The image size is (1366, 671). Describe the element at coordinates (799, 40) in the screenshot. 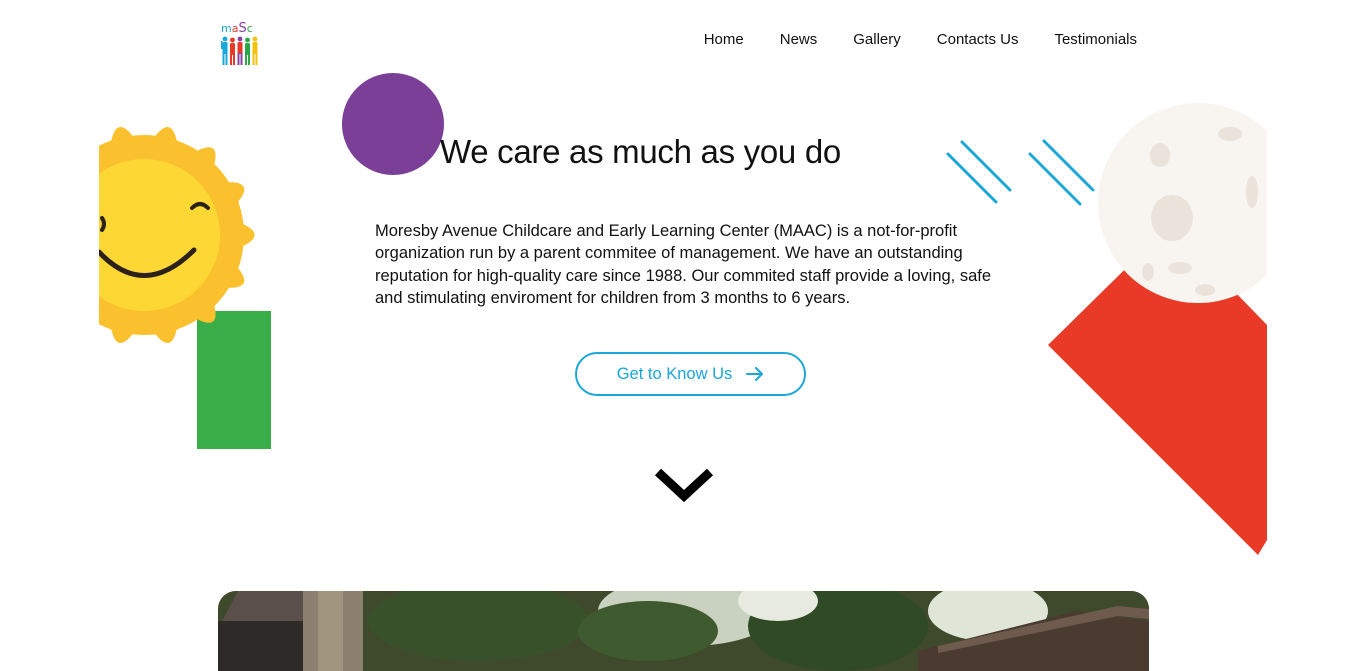

I see `nav-news: News` at that location.